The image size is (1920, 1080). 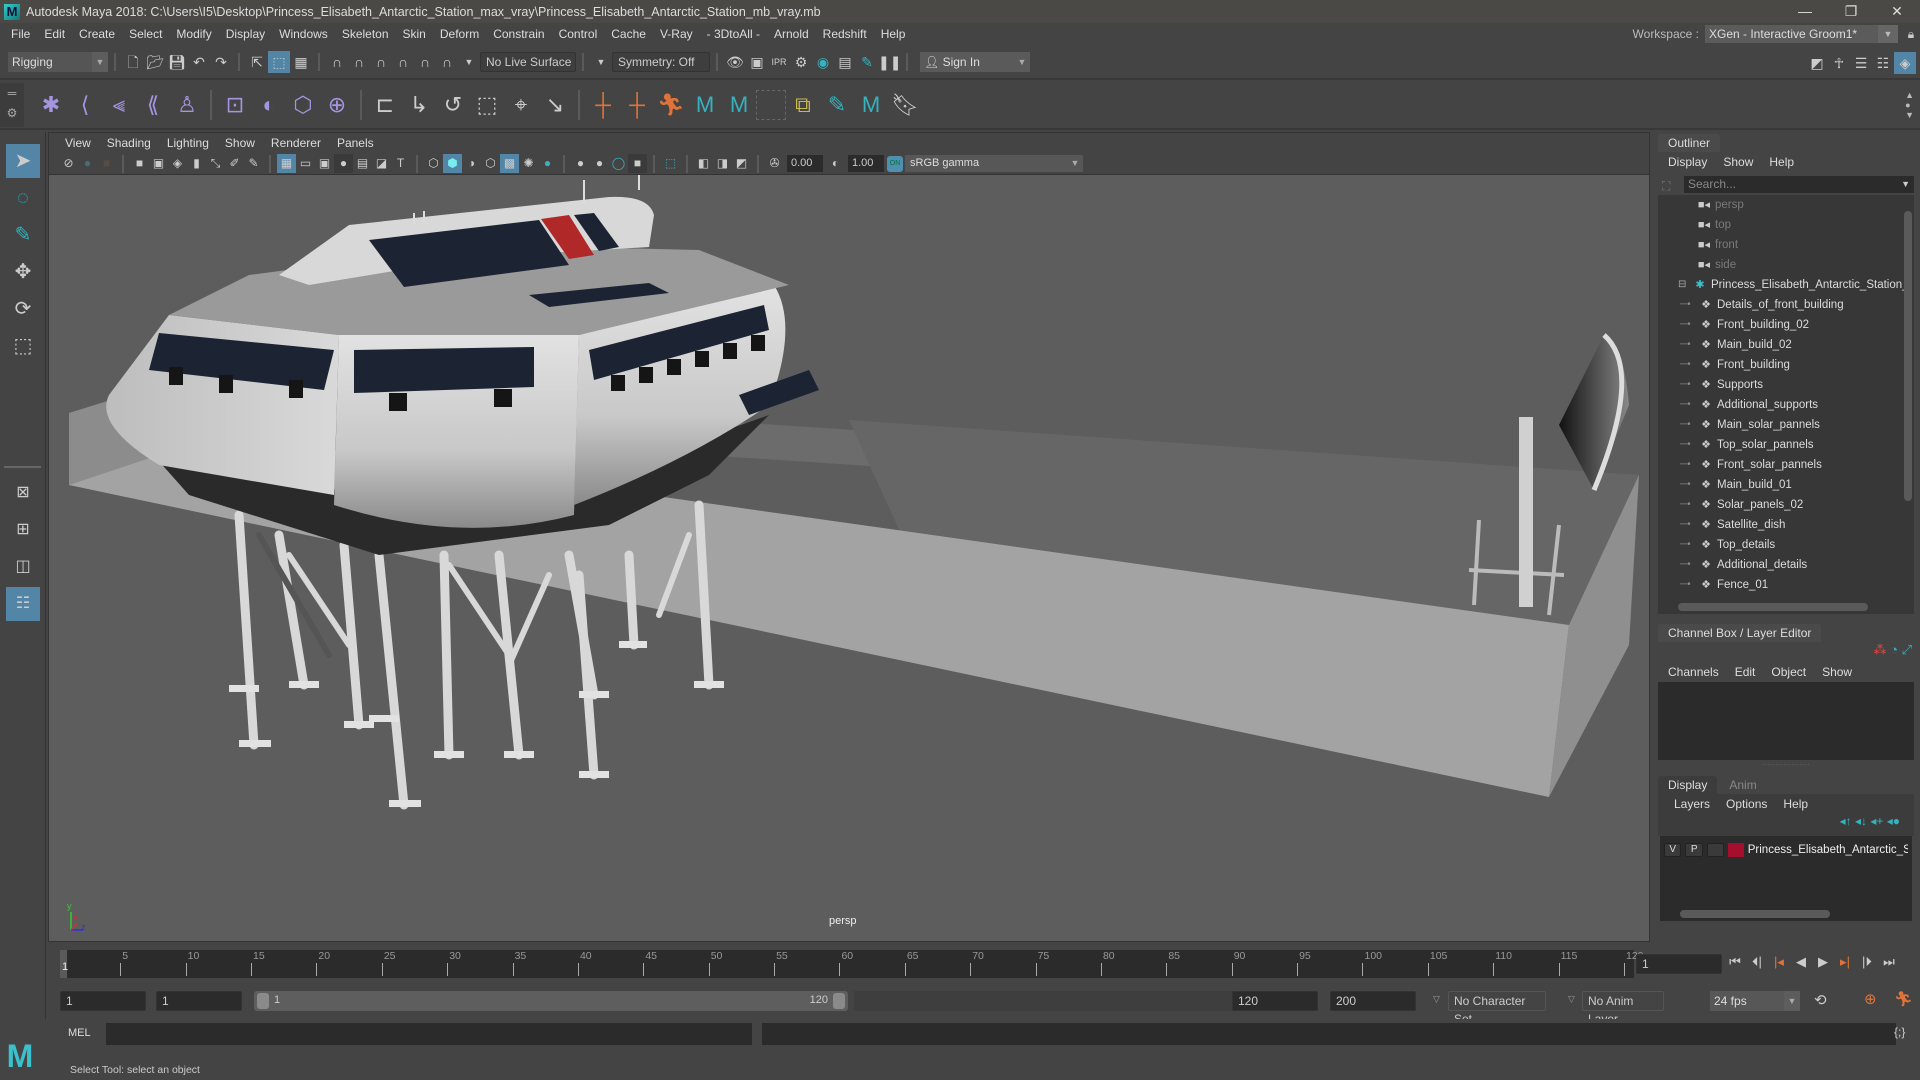 I want to click on outliner-item: ─• ❖ Additional_details, so click(x=1786, y=565).